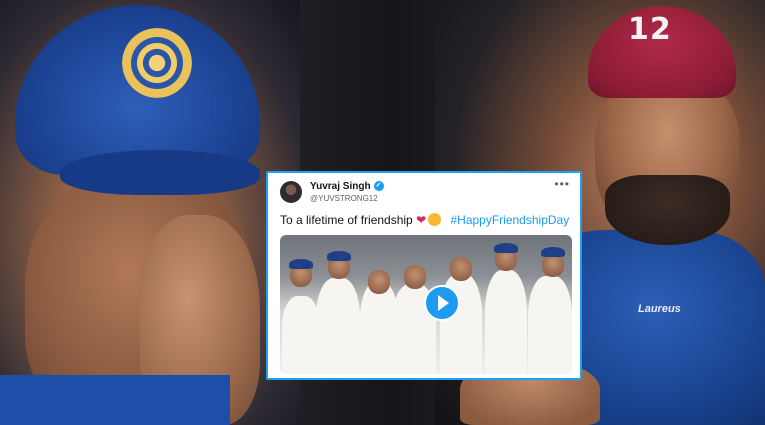 The height and width of the screenshot is (425, 765). I want to click on verified-badge-icon: ✓, so click(378, 186).